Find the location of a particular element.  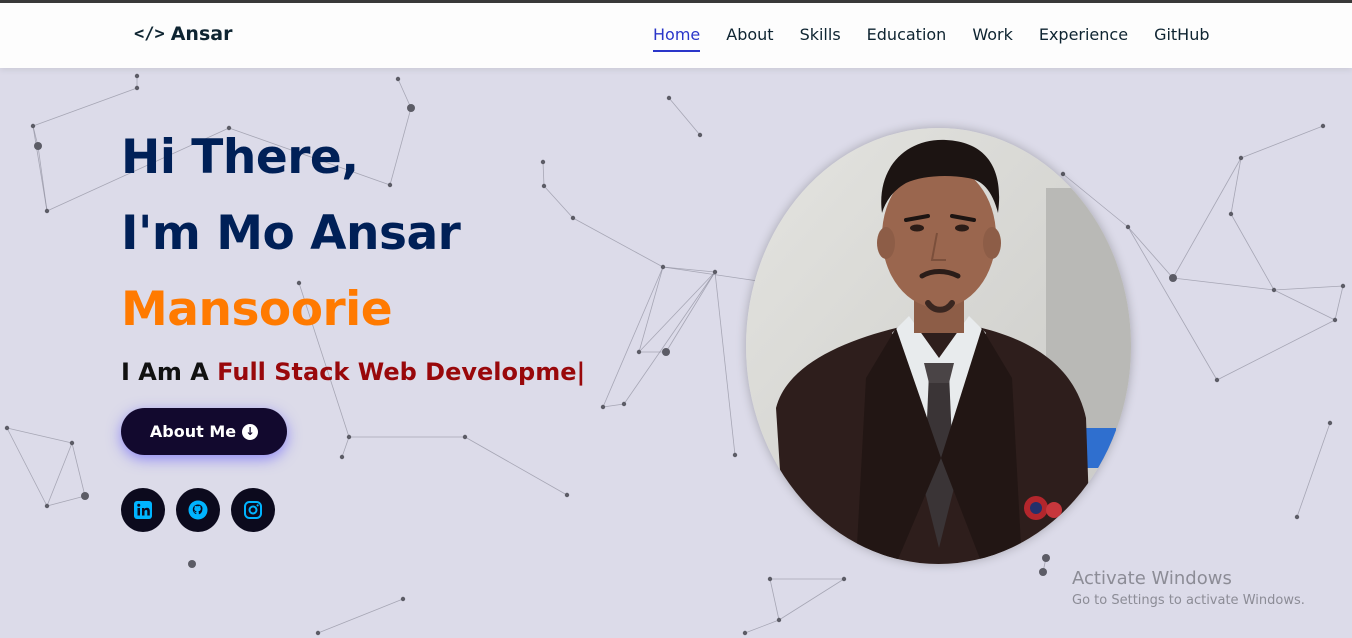

hero-surname: Mansoorie is located at coordinates (257, 309).